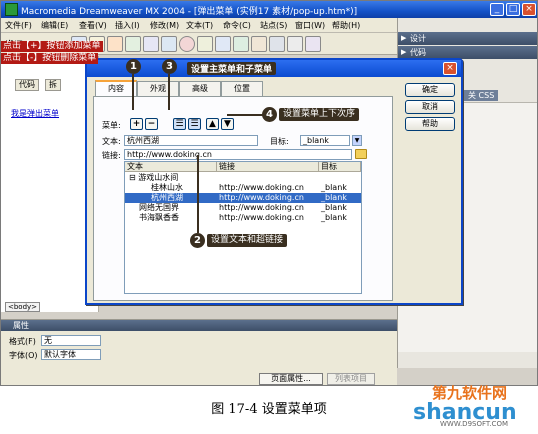 The width and height of the screenshot is (538, 434). I want to click on menu-edit: 编辑(E), so click(54, 25).